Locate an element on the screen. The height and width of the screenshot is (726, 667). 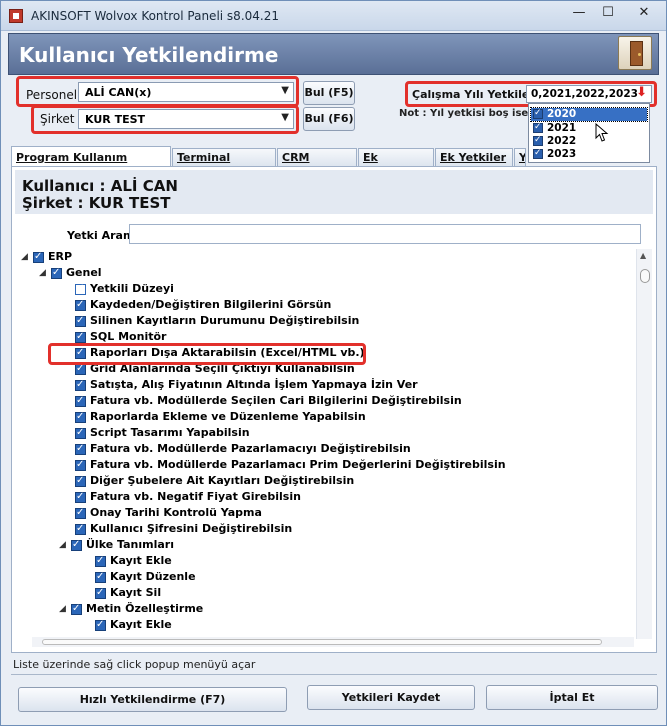
tree-node: Script Tasarımı Yapabilsin is located at coordinates (162, 434).